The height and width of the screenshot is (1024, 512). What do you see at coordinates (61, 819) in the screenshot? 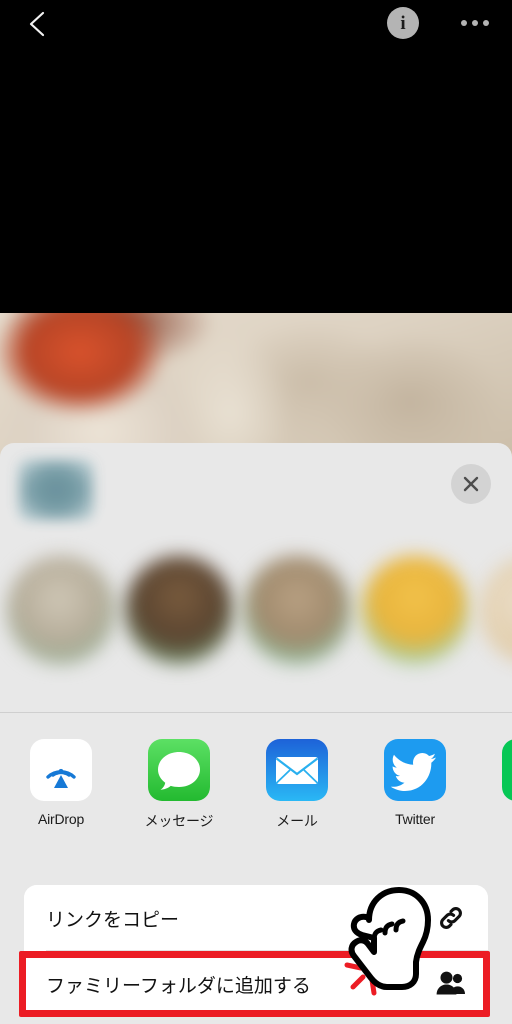
I see `share-target-label: AirDrop` at bounding box center [61, 819].